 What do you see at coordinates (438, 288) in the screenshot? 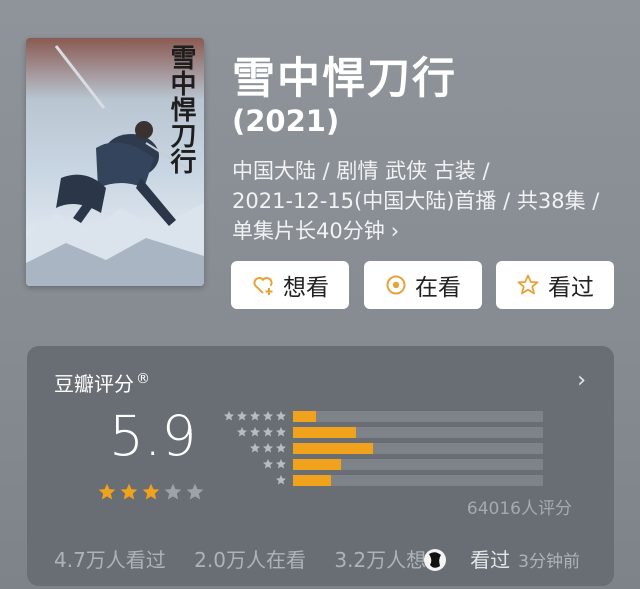
I see `watching-label: 在看` at bounding box center [438, 288].